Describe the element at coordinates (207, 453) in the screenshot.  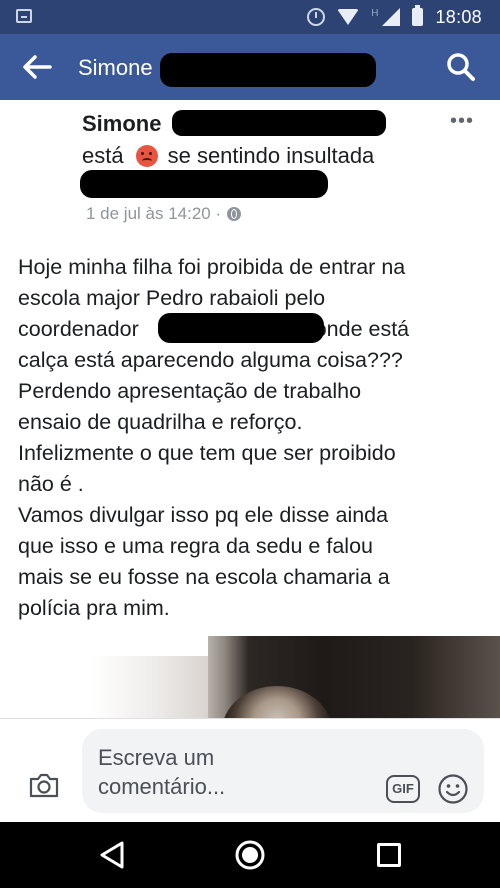
I see `post-line: Infelizmente o que tem que ser proibido` at that location.